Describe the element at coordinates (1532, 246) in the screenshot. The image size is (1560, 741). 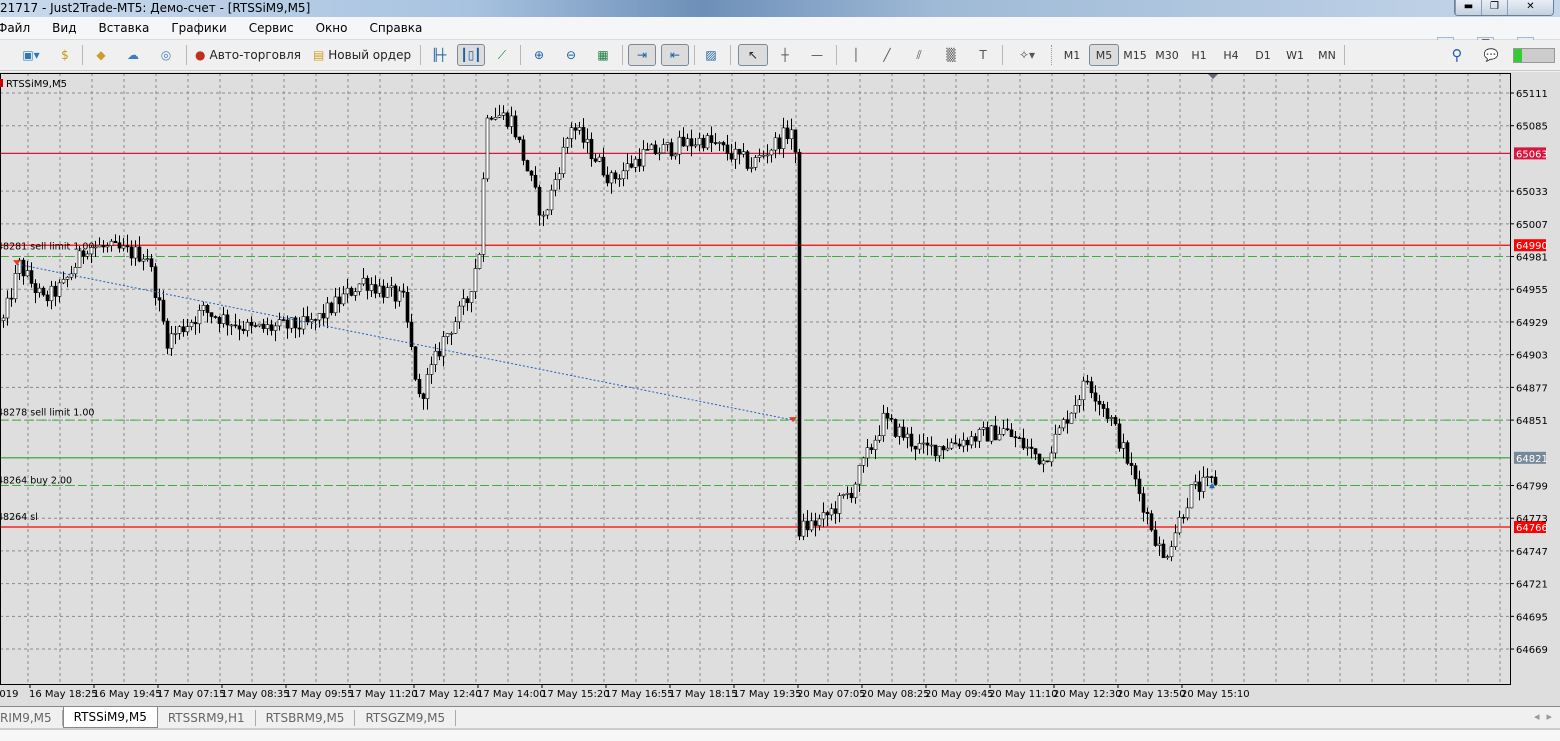
I see `price-level-label: 64990` at that location.